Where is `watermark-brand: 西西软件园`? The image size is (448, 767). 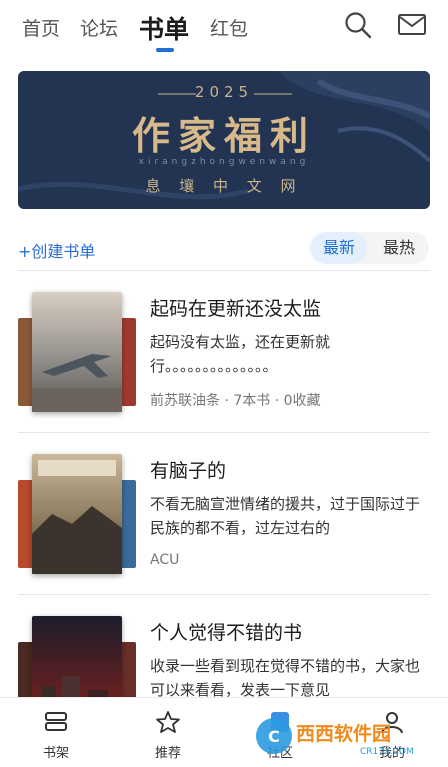 watermark-brand: 西西软件园 is located at coordinates (343, 733).